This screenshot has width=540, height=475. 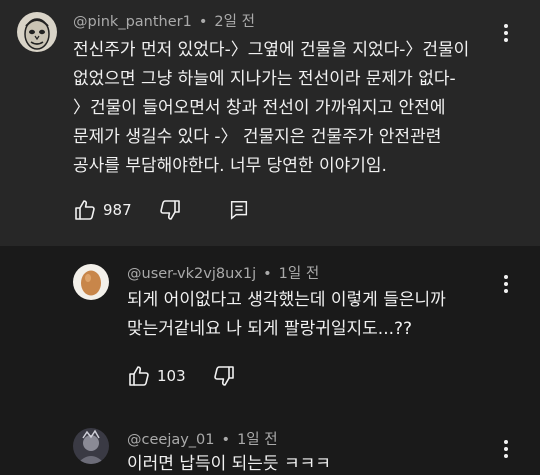 I want to click on username: @ceejay_01, so click(x=171, y=440).